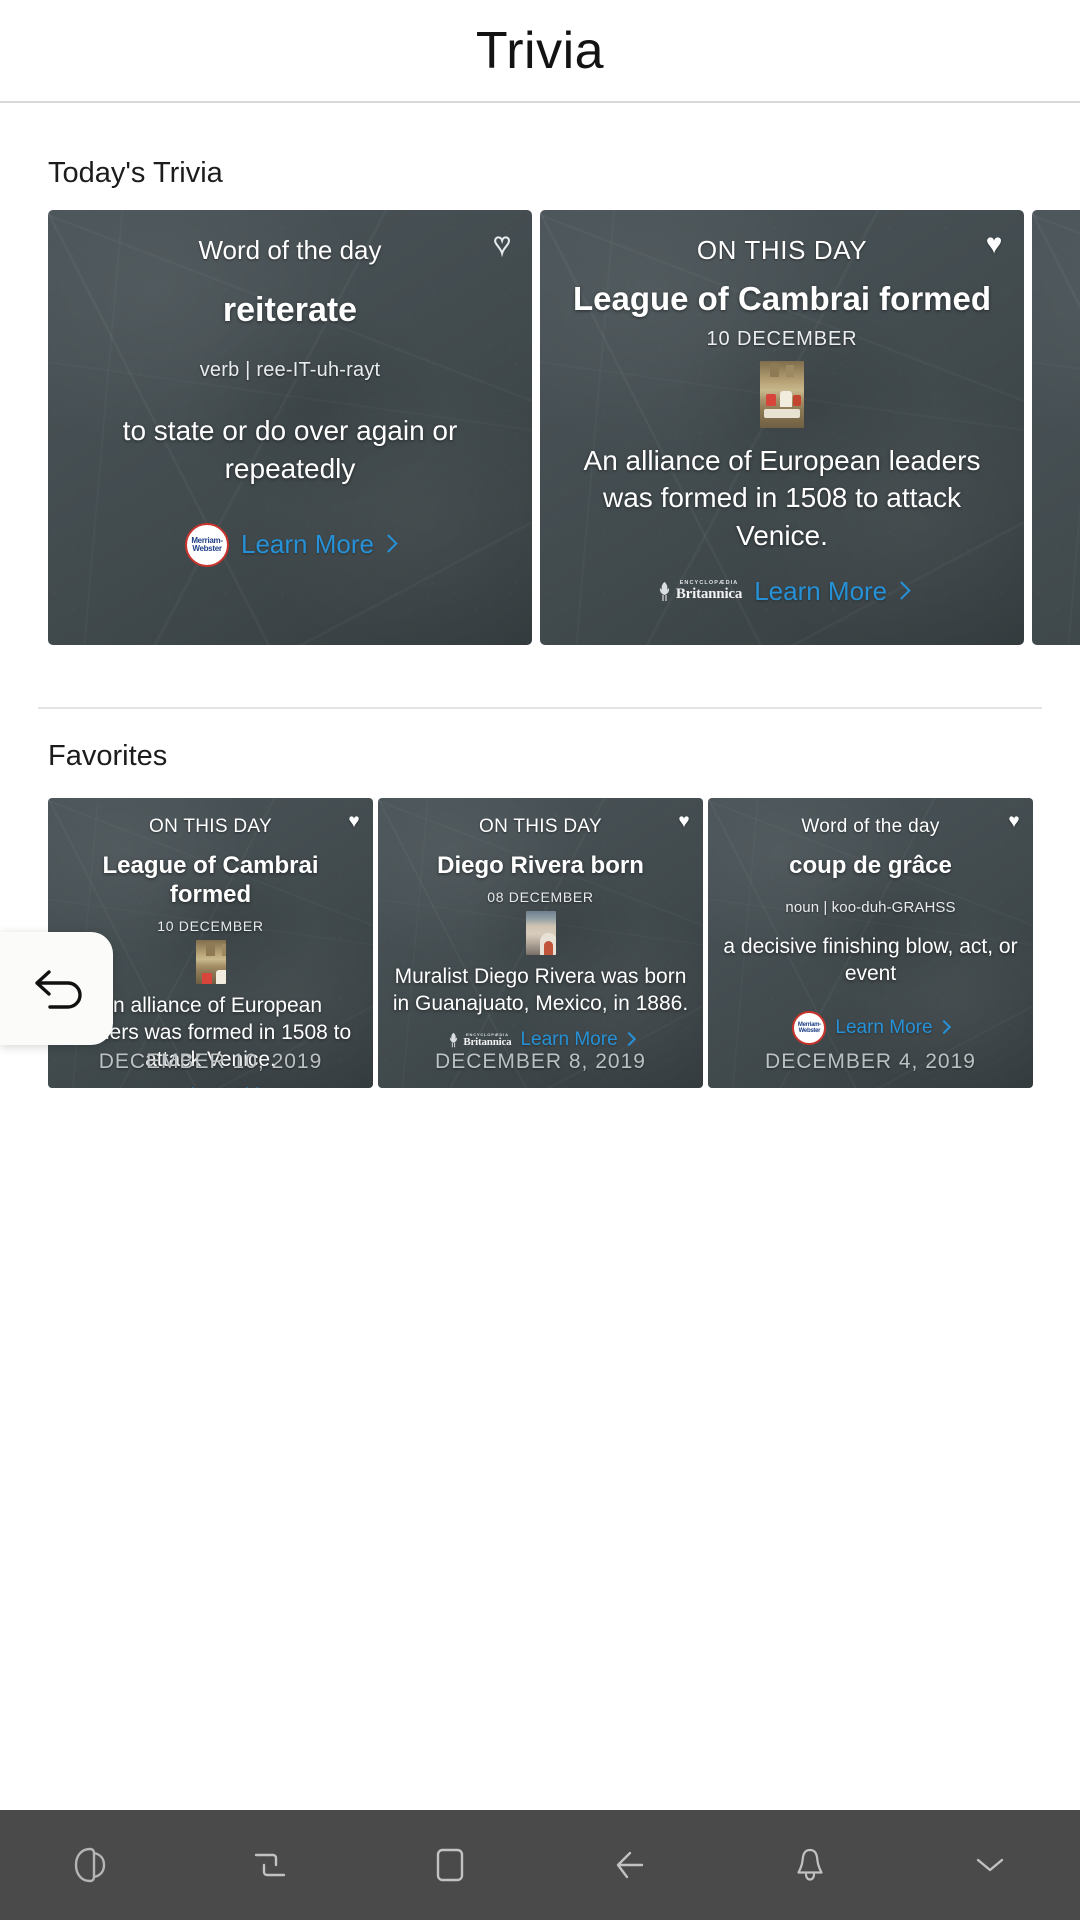  Describe the element at coordinates (108, 756) in the screenshot. I see `favorites-heading: Favorites` at that location.